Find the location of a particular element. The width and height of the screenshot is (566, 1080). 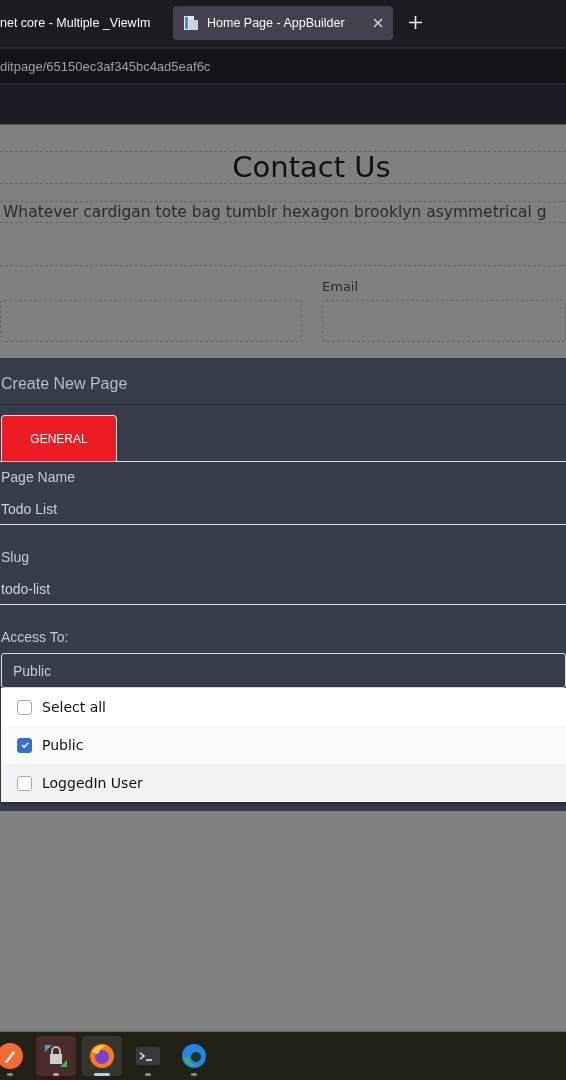

browser-tab: net core - Multiple _ViewIm is located at coordinates (82, 22).